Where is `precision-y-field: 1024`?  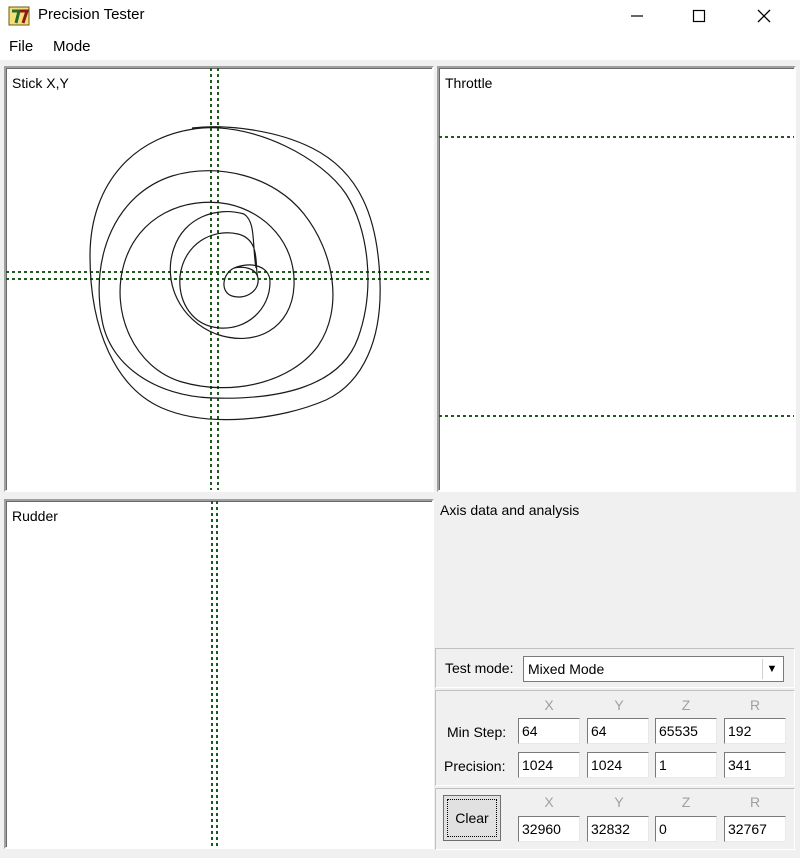 precision-y-field: 1024 is located at coordinates (618, 765).